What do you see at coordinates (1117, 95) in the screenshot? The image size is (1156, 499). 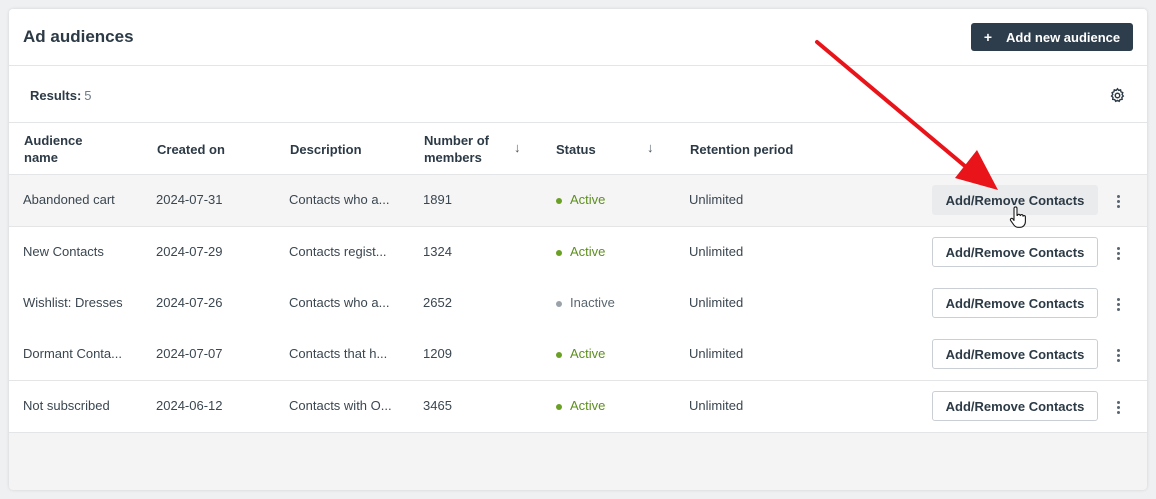 I see `gear-icon` at bounding box center [1117, 95].